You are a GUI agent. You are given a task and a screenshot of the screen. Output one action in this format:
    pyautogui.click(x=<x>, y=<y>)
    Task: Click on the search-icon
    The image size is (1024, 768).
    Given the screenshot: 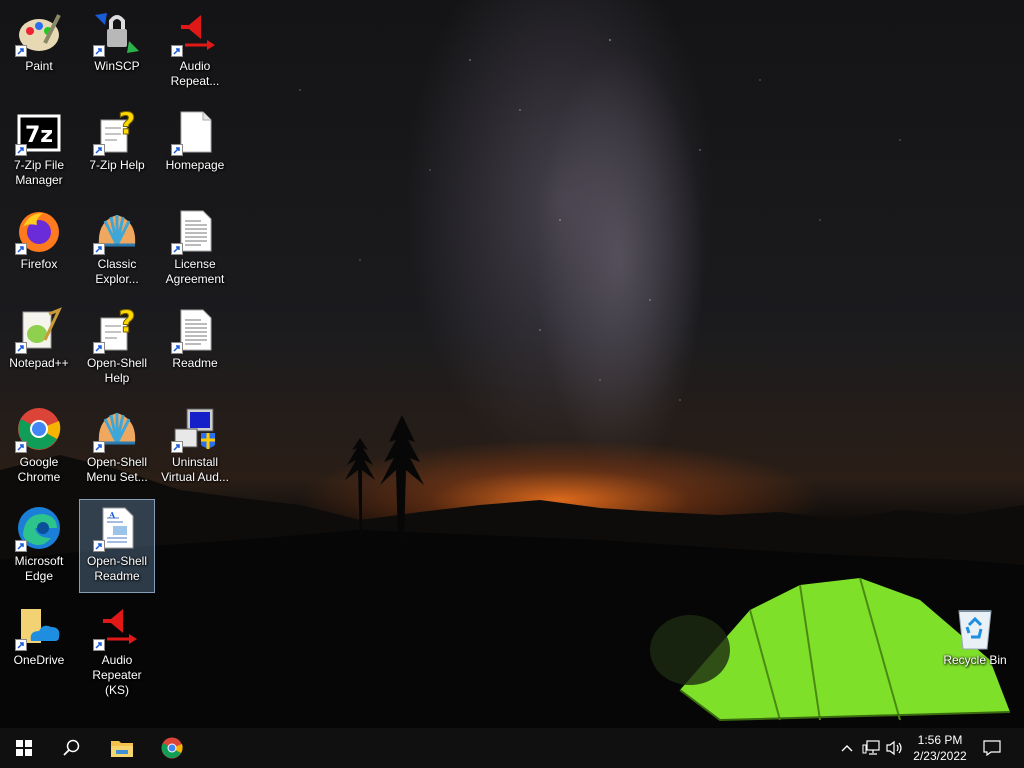 What is the action you would take?
    pyautogui.click(x=71, y=747)
    